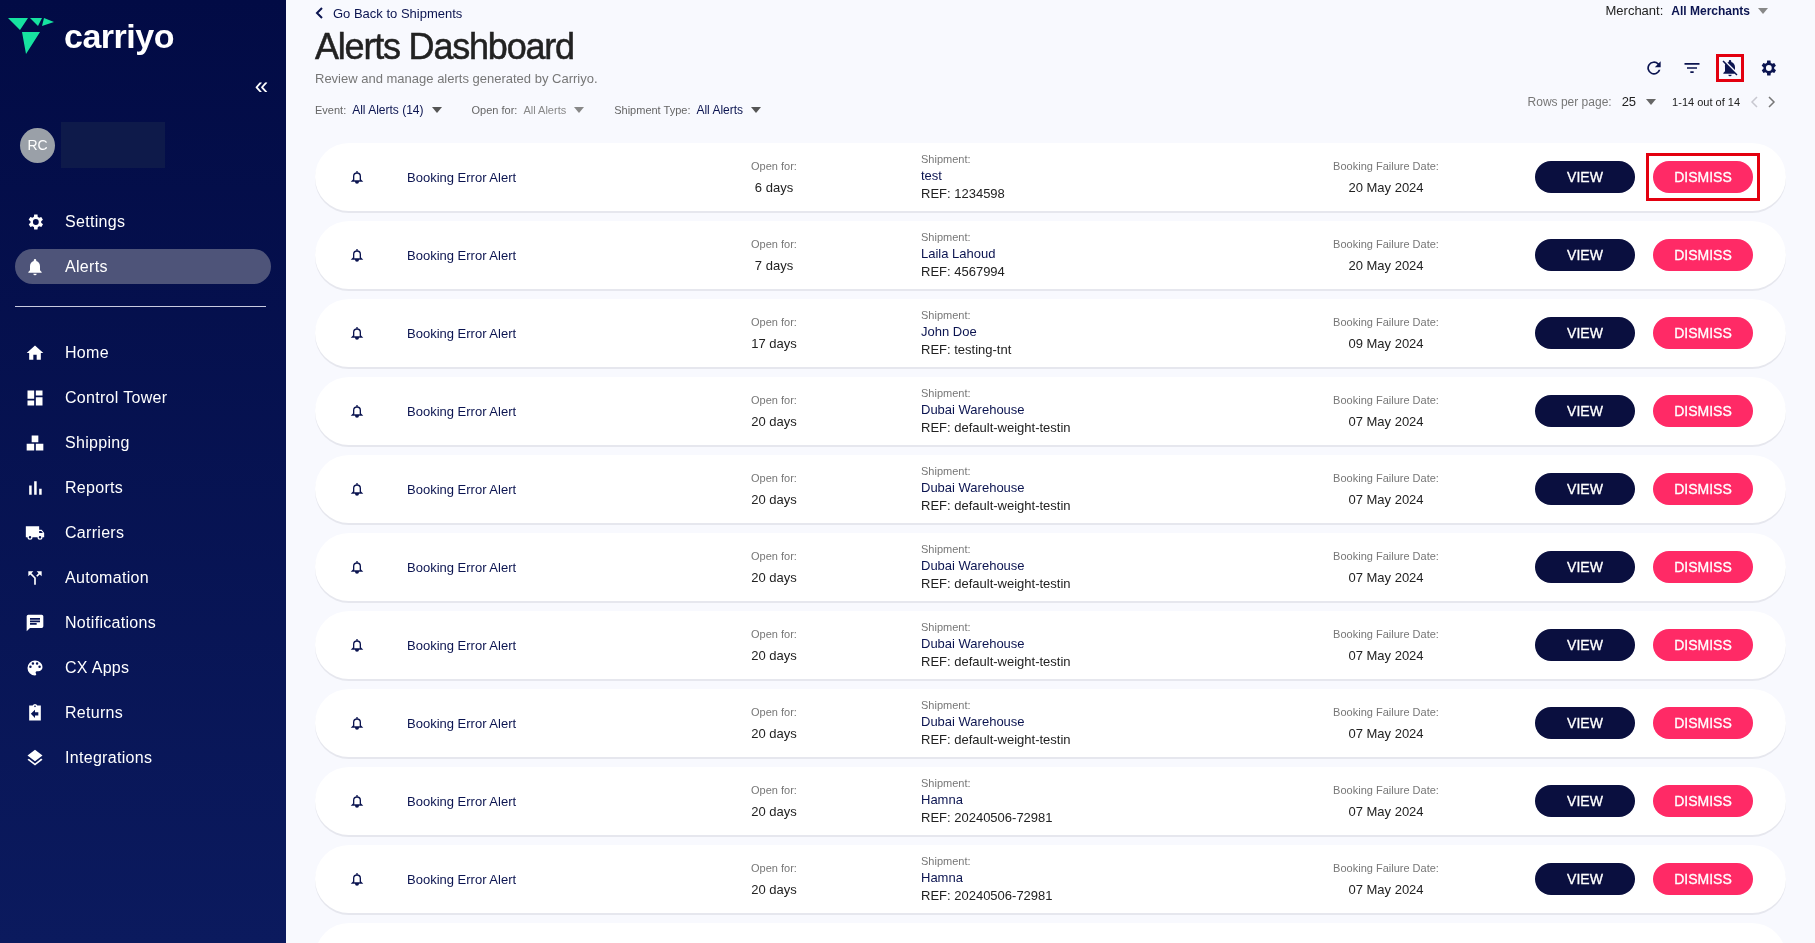  I want to click on next-page-icon, so click(1772, 101).